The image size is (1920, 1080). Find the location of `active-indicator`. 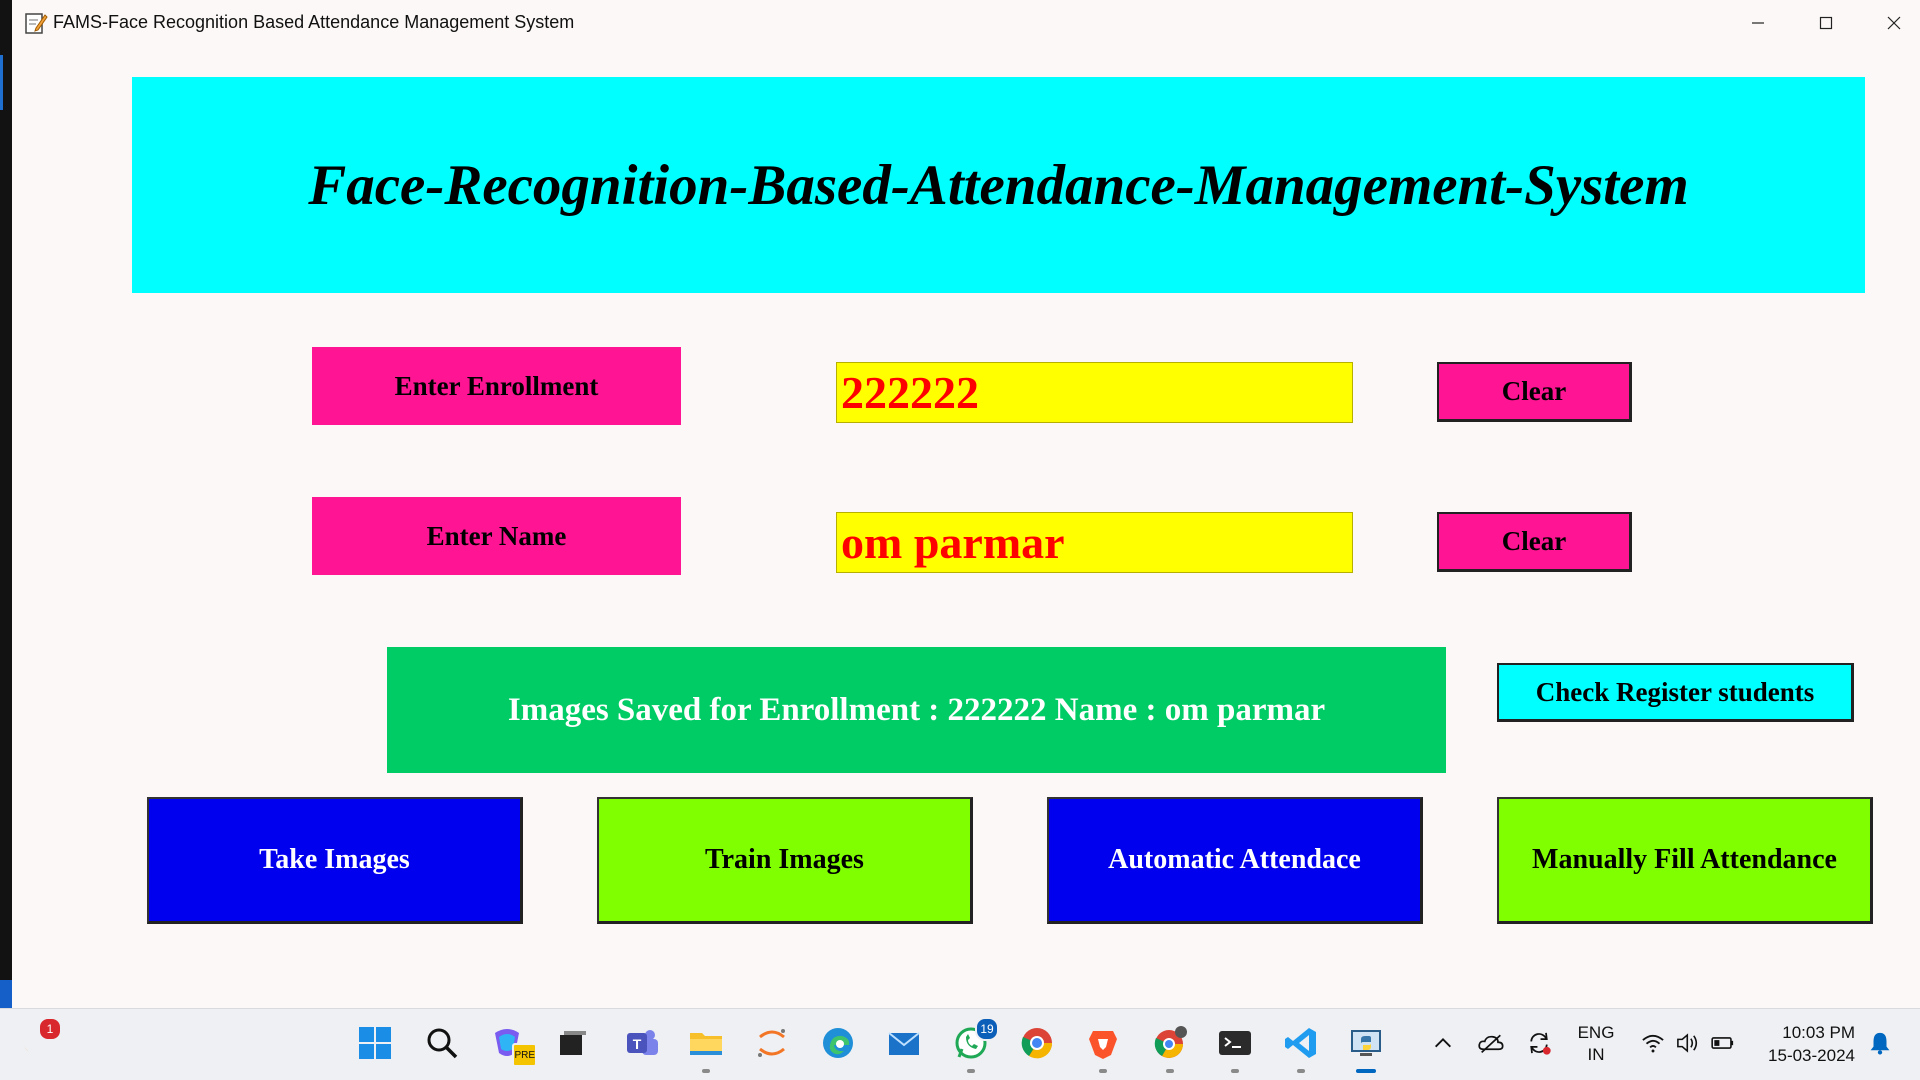

active-indicator is located at coordinates (1366, 1071).